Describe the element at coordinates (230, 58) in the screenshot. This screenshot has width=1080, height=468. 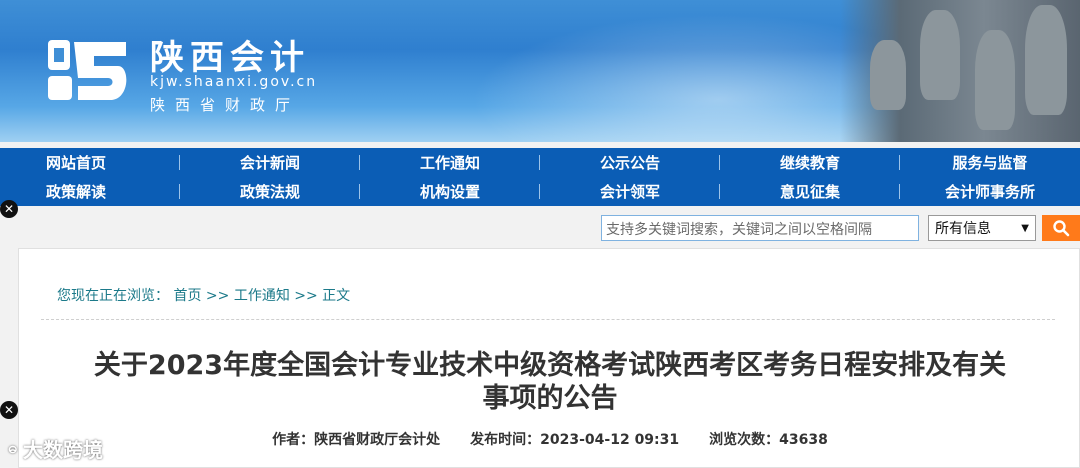
I see `site-title: 陕西会计` at that location.